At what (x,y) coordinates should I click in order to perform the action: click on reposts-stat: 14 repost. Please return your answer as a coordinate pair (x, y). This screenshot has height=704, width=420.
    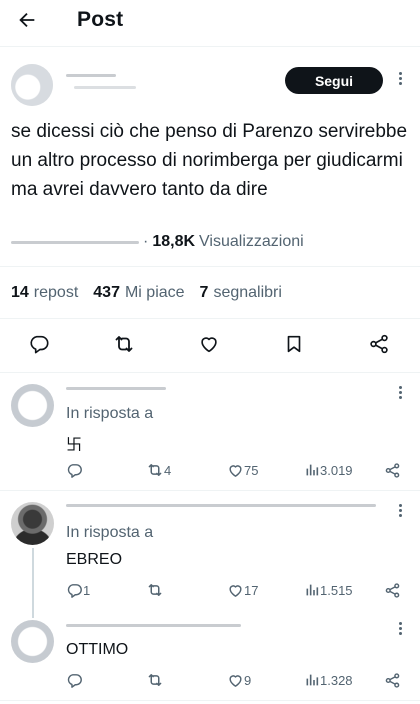
    Looking at the image, I should click on (44, 293).